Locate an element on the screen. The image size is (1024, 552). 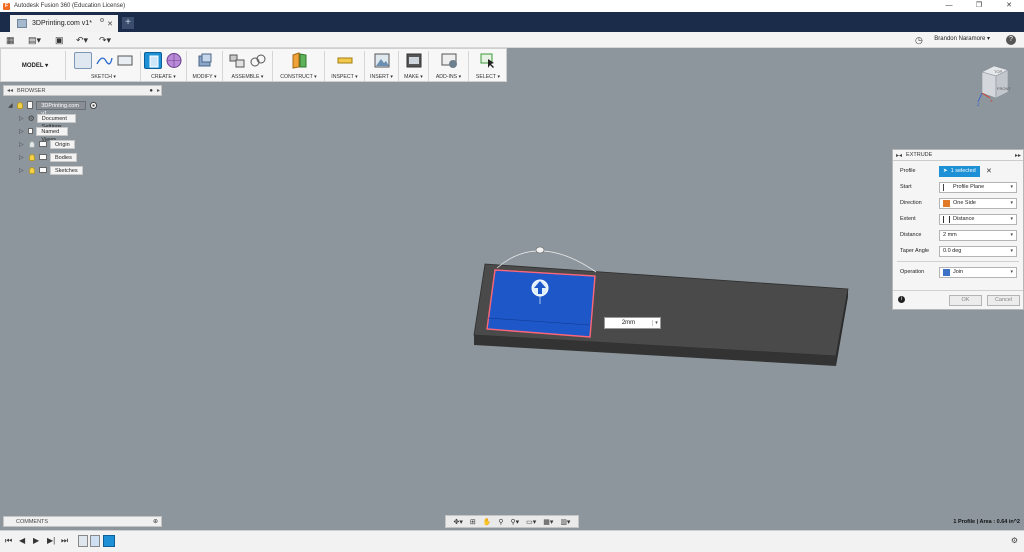
taper-angle-value: 0.0 deg is located at coordinates (952, 251).